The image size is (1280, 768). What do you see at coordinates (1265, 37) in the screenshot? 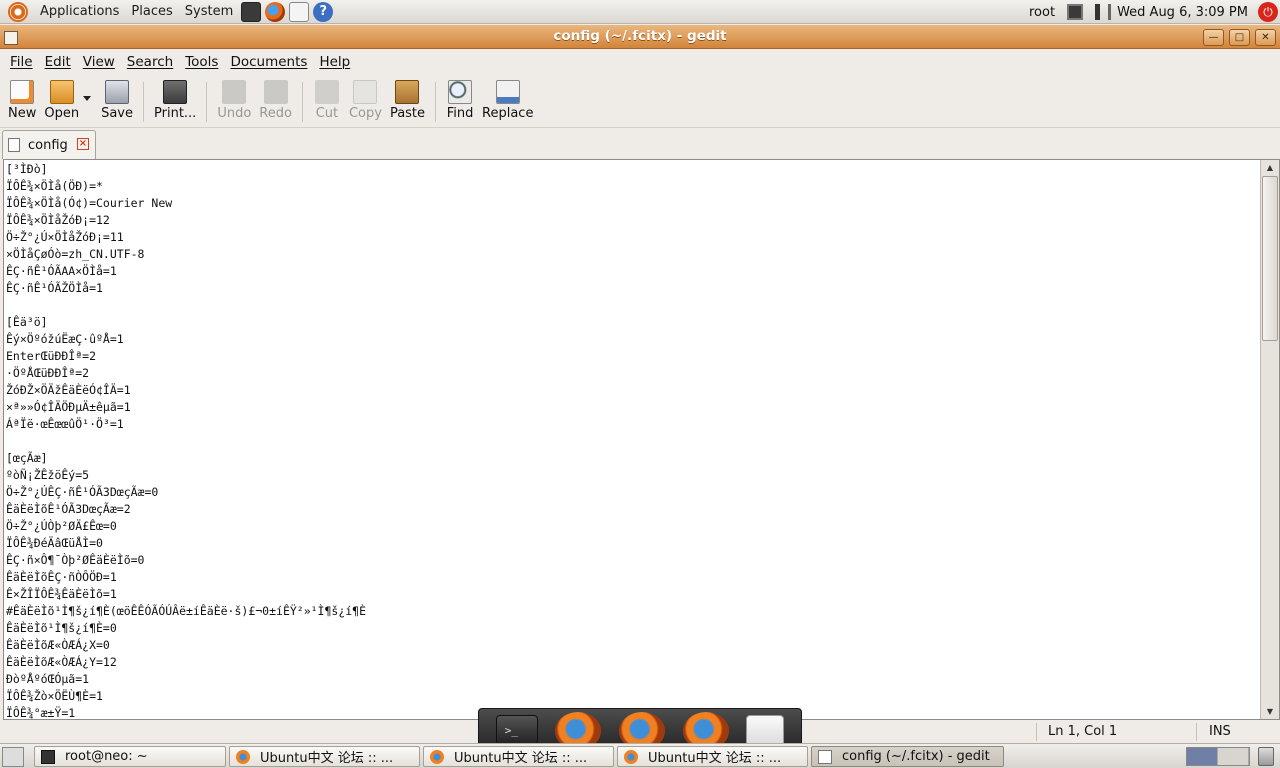
I see `close-window-button: ✕` at bounding box center [1265, 37].